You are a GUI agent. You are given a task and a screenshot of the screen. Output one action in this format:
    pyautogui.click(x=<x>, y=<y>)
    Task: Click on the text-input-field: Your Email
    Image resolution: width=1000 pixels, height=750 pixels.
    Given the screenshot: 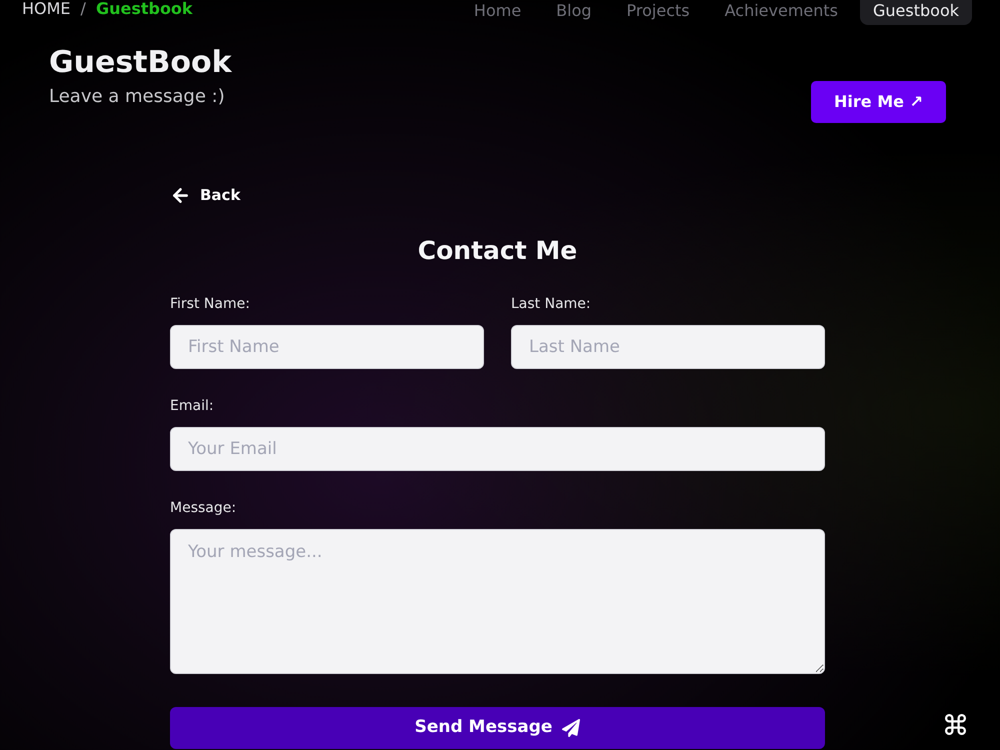 What is the action you would take?
    pyautogui.click(x=497, y=448)
    